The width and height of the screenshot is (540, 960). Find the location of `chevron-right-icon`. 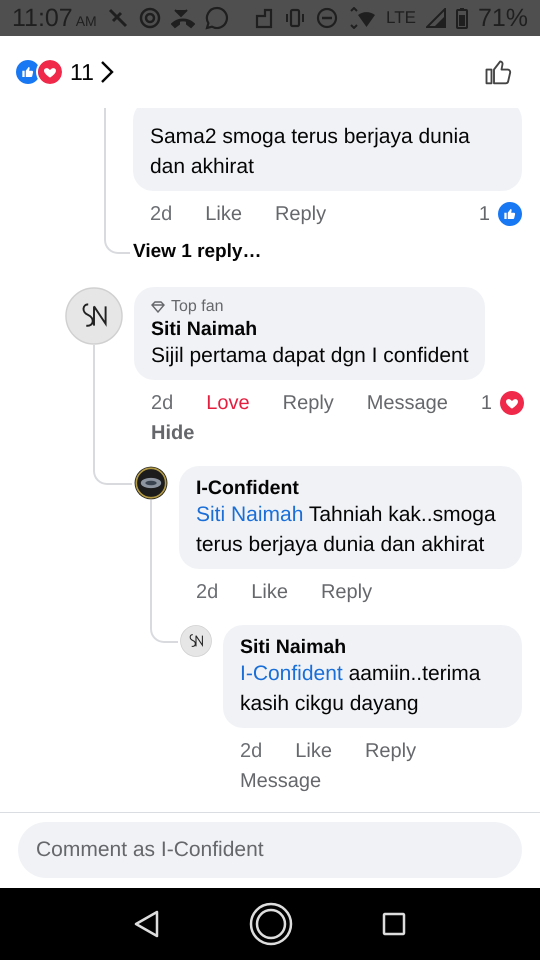

chevron-right-icon is located at coordinates (107, 72).